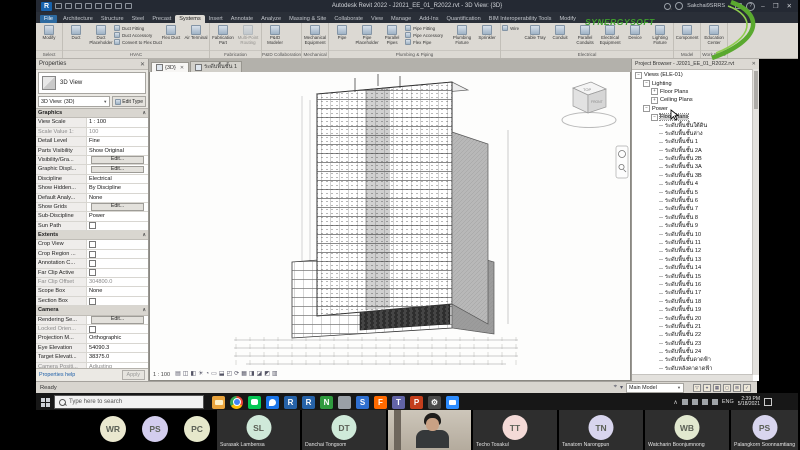 The image size is (800, 450). What do you see at coordinates (615, 387) in the screenshot?
I see `worksharing-icon: ⌖` at bounding box center [615, 387].